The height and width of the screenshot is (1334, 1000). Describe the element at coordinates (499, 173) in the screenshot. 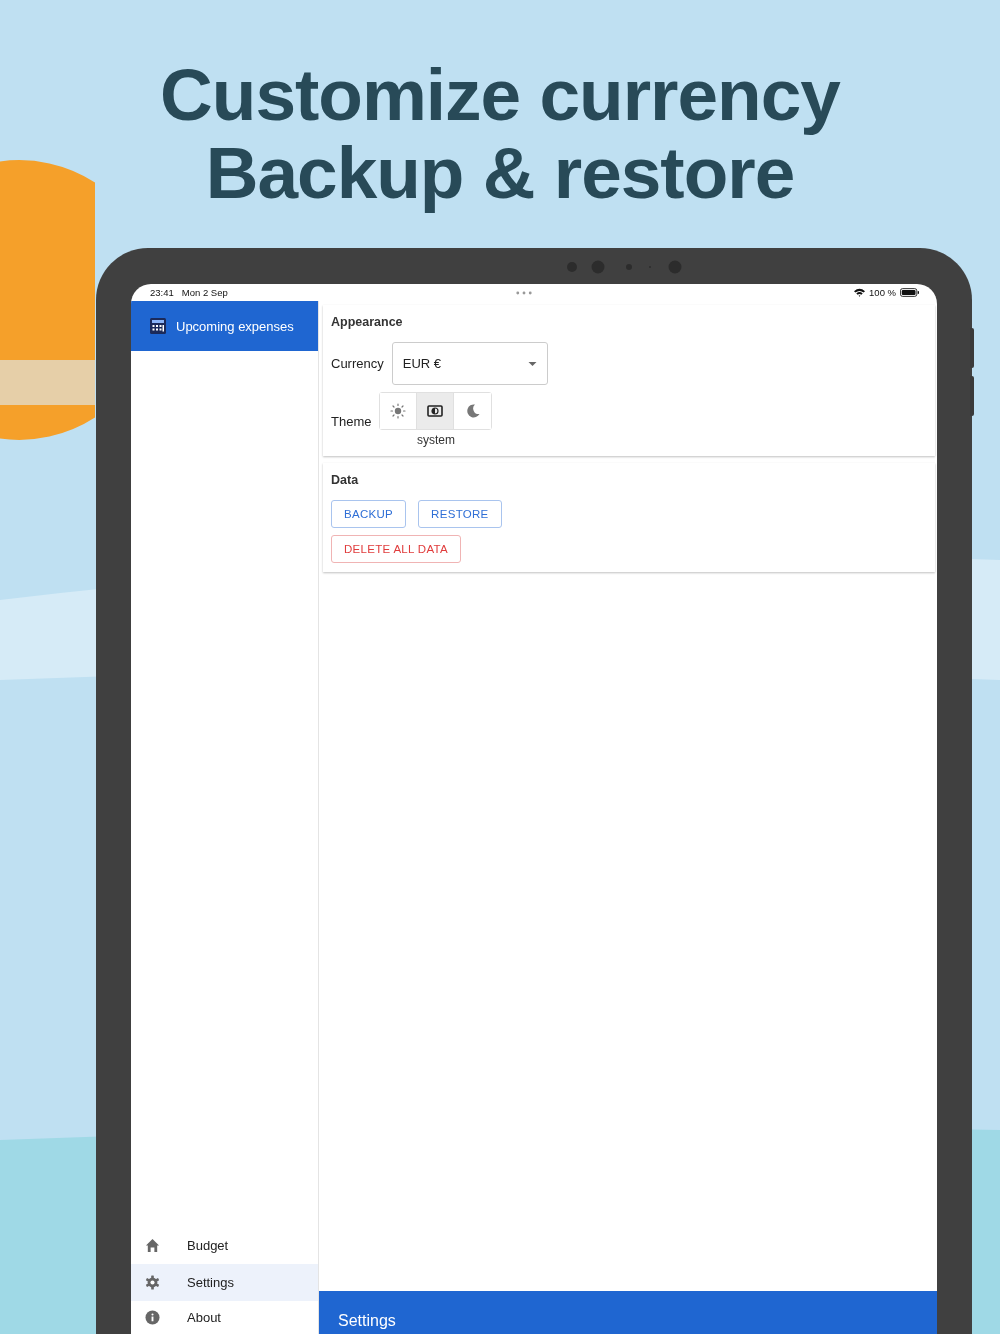

I see `headline: Backup & restore` at that location.